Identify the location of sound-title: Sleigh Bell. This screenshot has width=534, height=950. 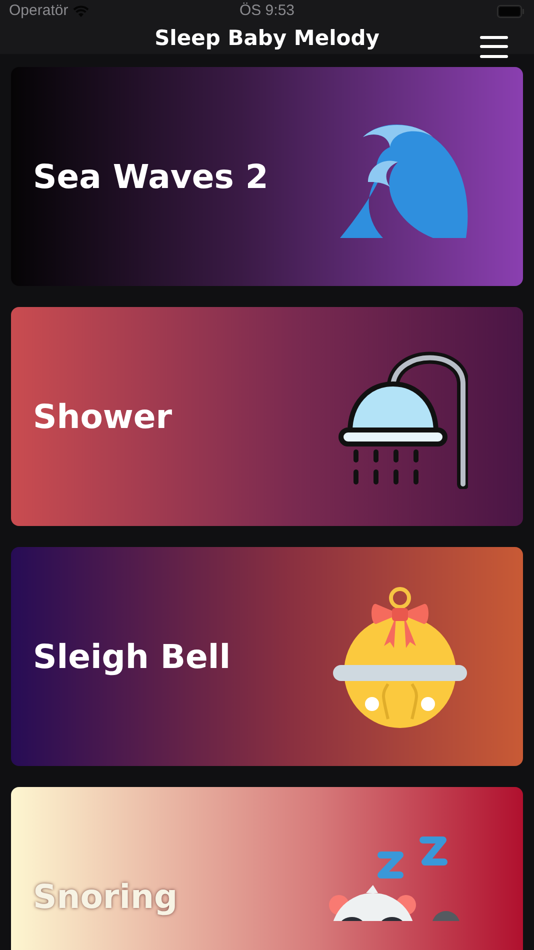
(132, 657).